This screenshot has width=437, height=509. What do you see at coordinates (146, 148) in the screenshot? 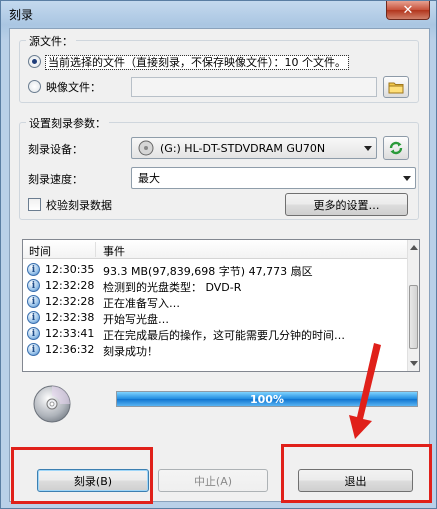
I see `disc-drive-icon` at bounding box center [146, 148].